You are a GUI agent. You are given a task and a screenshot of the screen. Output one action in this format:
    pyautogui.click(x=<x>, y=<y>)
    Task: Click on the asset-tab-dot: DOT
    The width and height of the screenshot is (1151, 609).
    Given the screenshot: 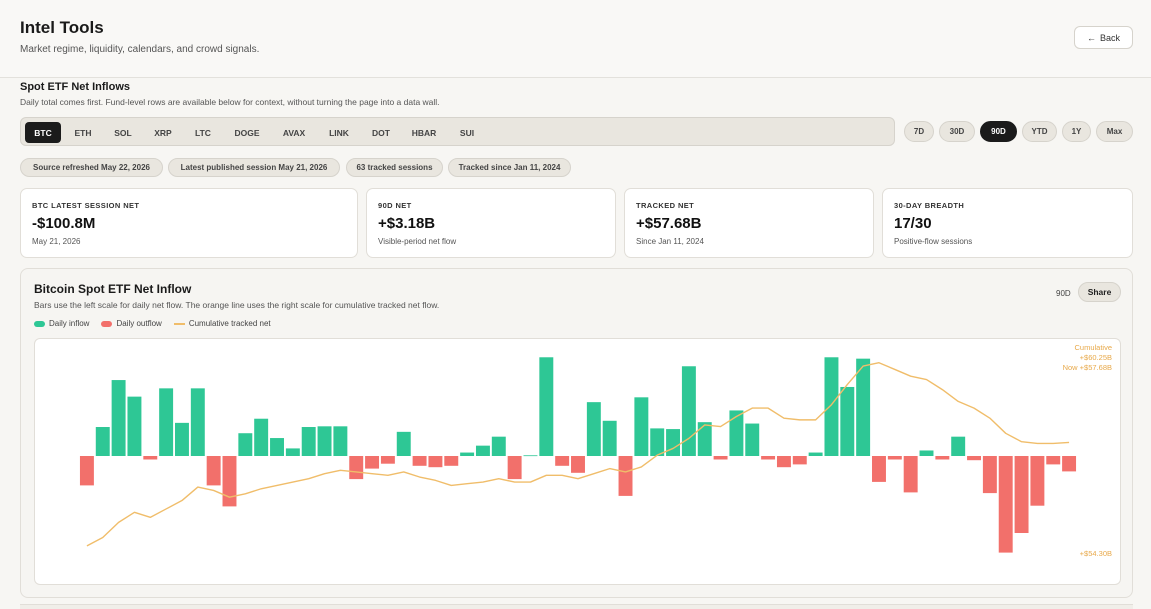 What is the action you would take?
    pyautogui.click(x=381, y=132)
    